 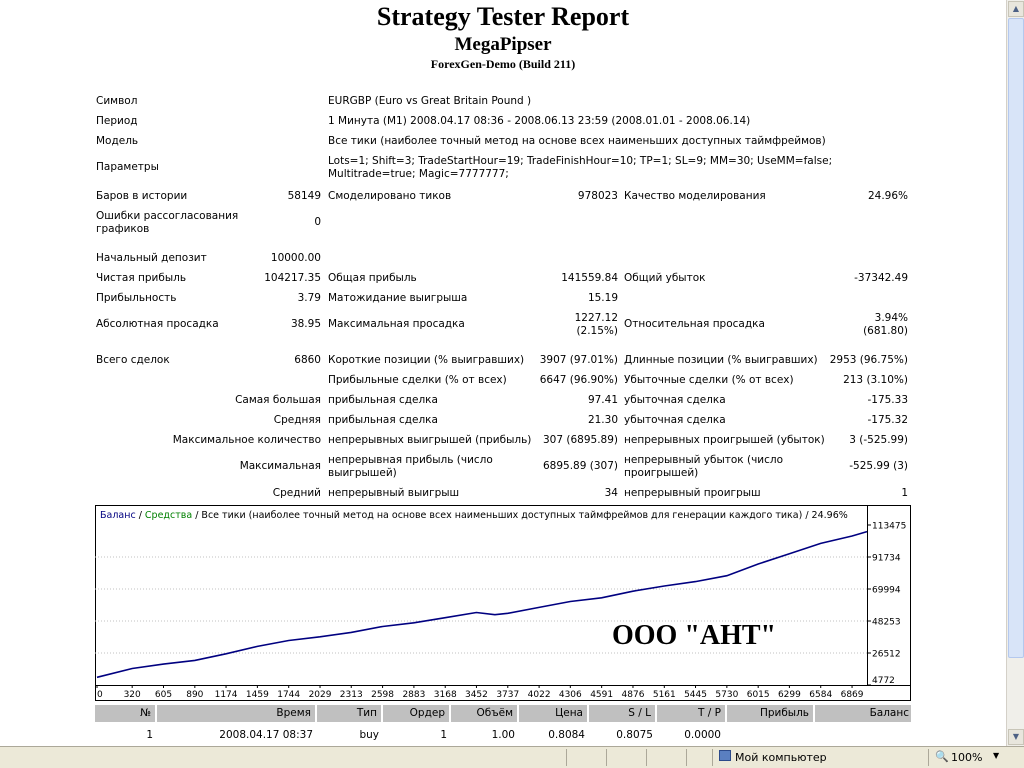 What do you see at coordinates (307, 360) in the screenshot?
I see `trades-value: 6860` at bounding box center [307, 360].